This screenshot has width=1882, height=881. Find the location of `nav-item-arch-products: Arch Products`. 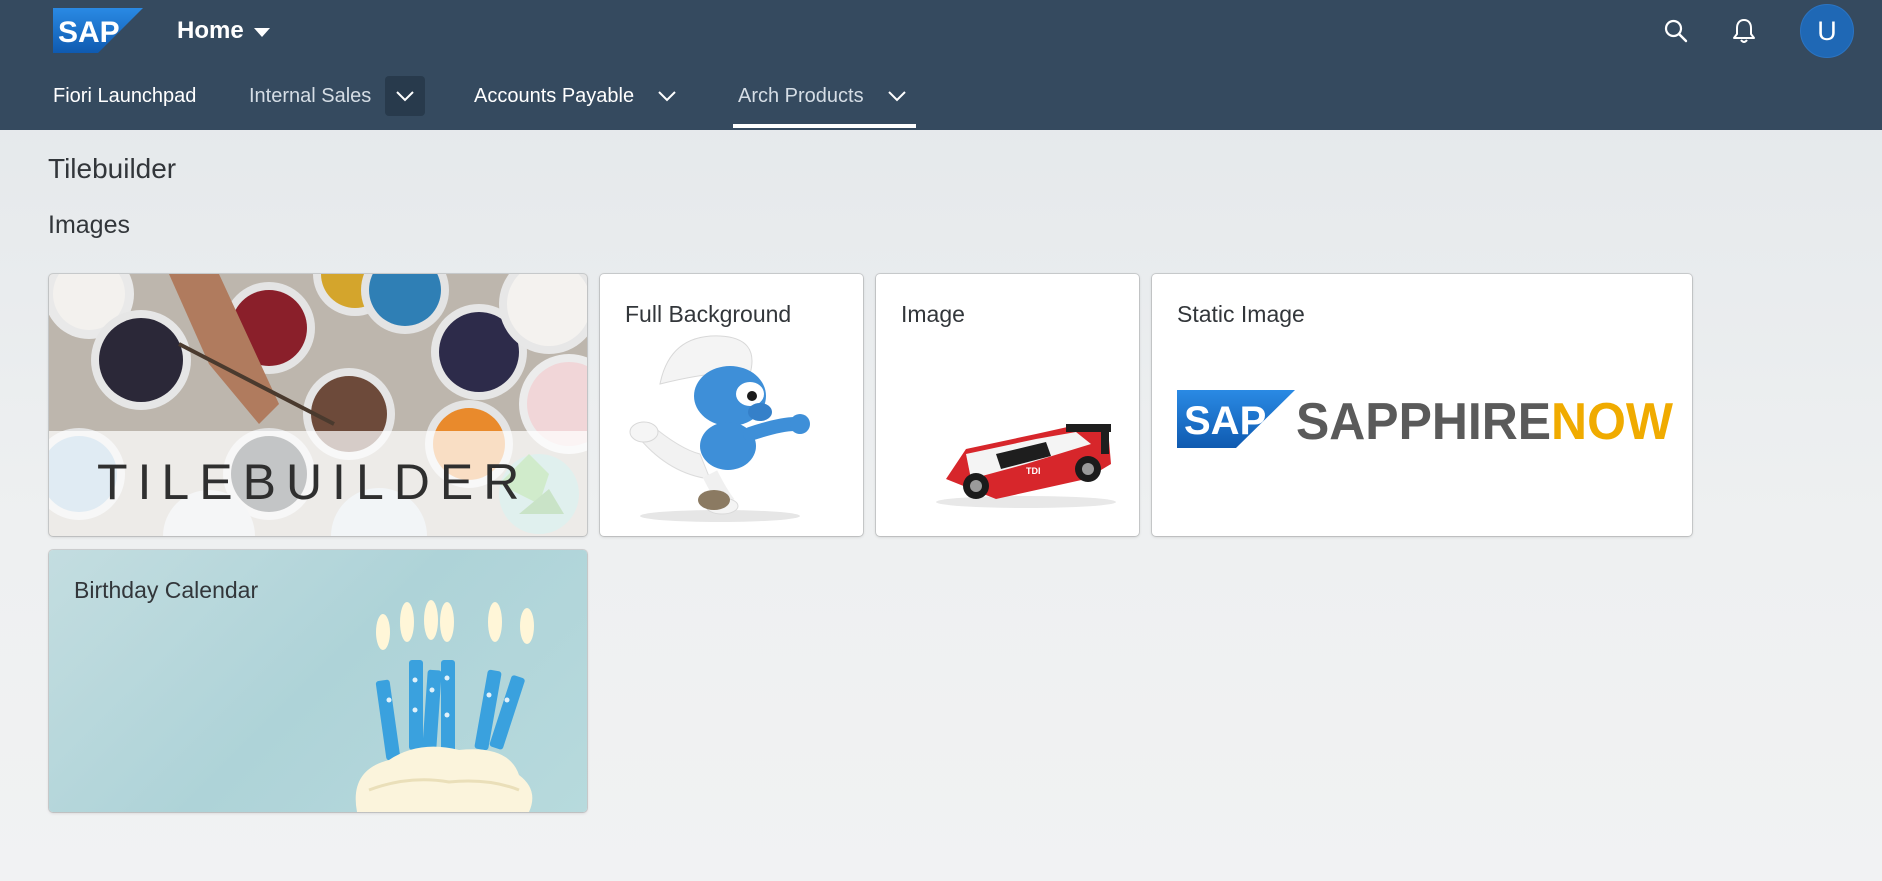

nav-item-arch-products: Arch Products is located at coordinates (823, 96).